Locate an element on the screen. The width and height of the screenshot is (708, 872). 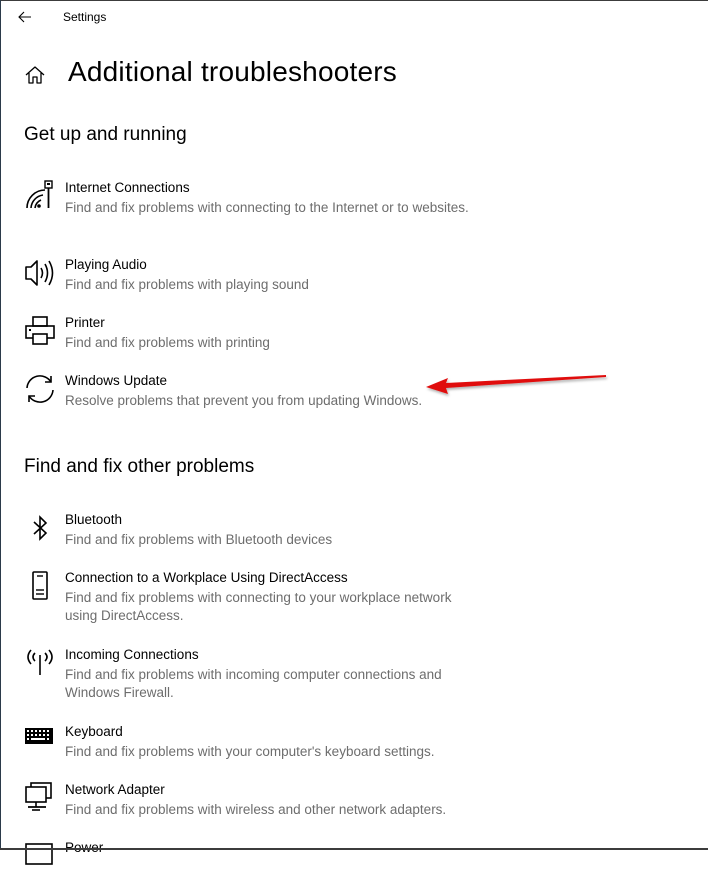
troubleshooter-name: Incoming Connections is located at coordinates (132, 654).